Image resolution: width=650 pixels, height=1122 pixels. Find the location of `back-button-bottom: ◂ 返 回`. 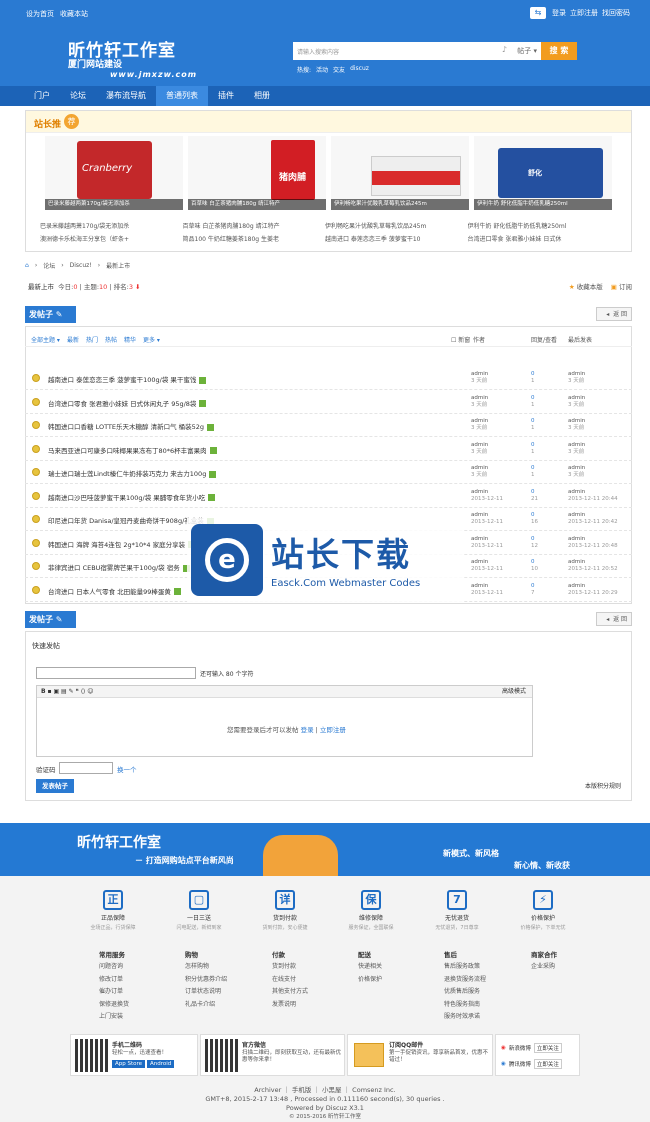

back-button-bottom: ◂ 返 回 is located at coordinates (614, 619).